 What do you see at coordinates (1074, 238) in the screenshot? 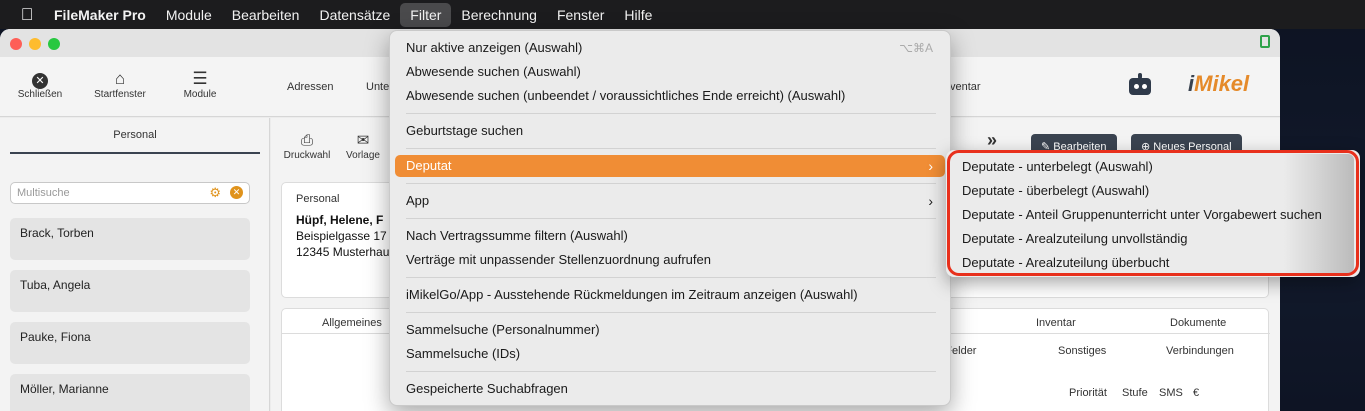
I see `submenu-item-arealzuteilung-unvollstaendig: Deputate - Arealzuteilung unvollständig` at bounding box center [1074, 238].